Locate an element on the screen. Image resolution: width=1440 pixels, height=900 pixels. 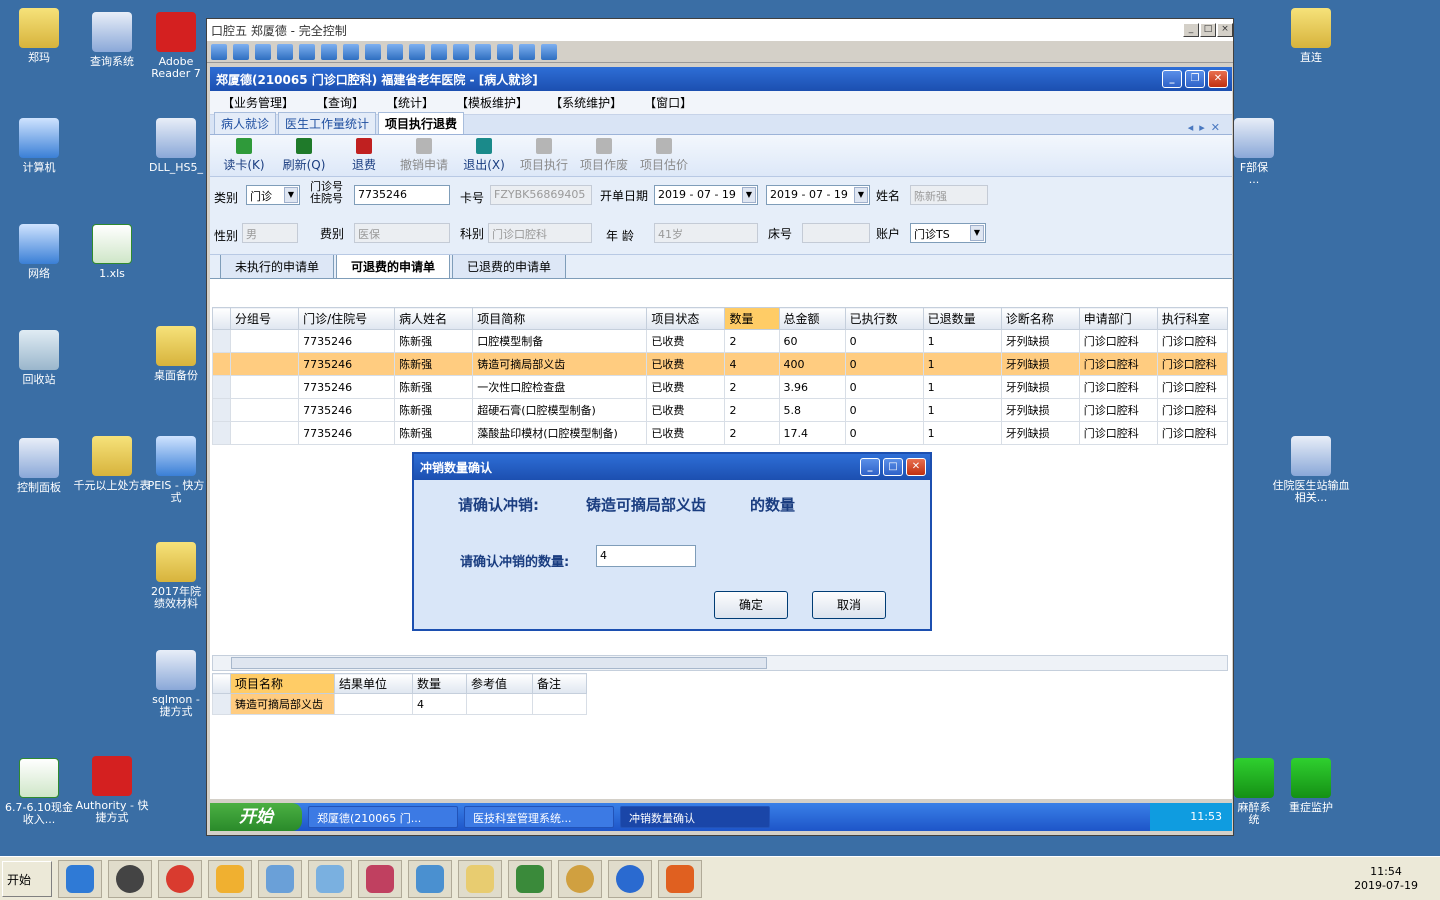
folder-icon is located at coordinates (480, 878).